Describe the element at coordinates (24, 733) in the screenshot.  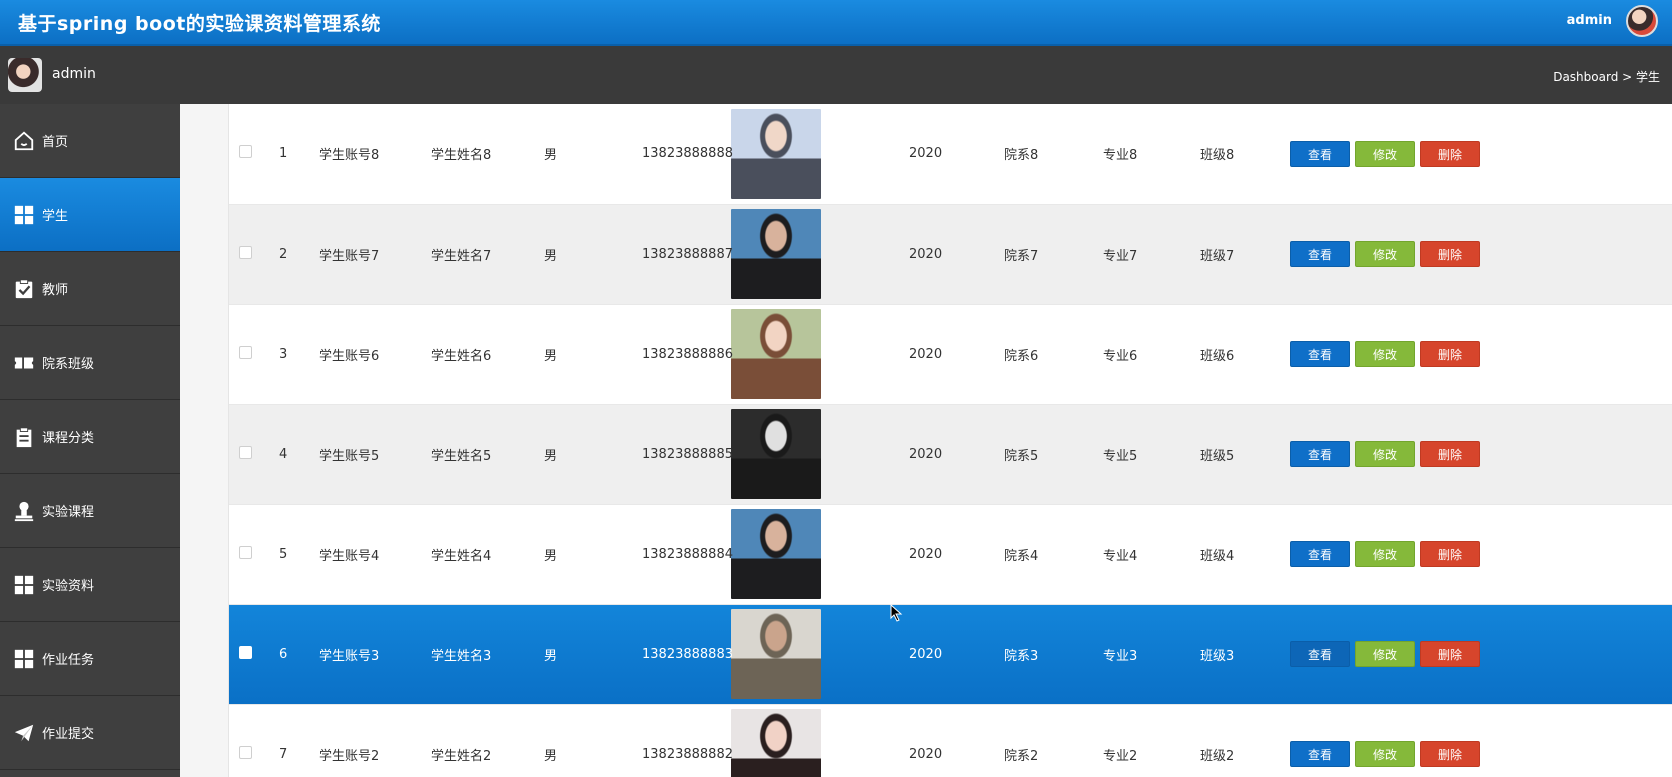
I see `send-icon` at that location.